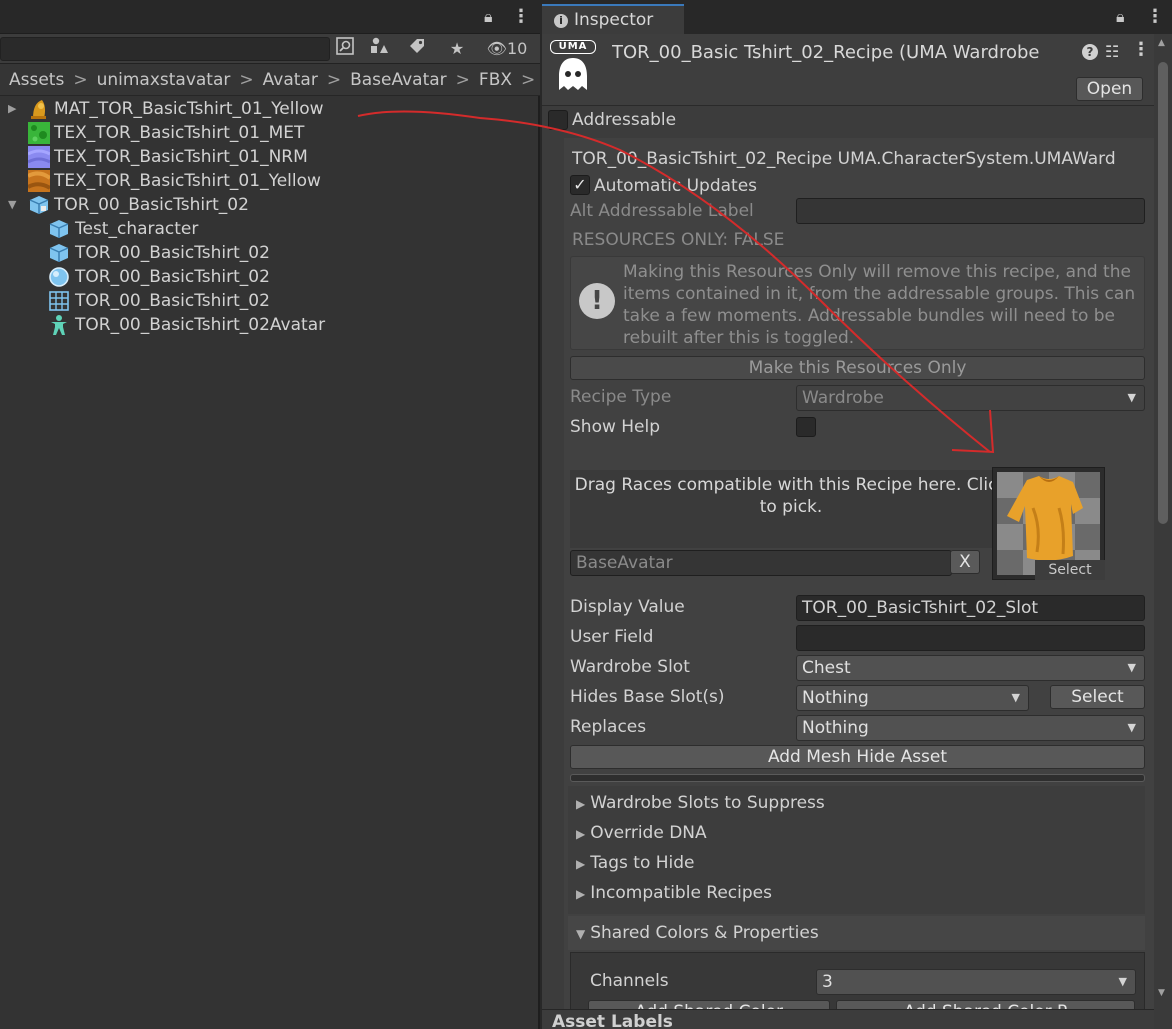 Image resolution: width=1172 pixels, height=1029 pixels. What do you see at coordinates (14, 109) in the screenshot?
I see `expand-arrow-icon: ▶` at bounding box center [14, 109].